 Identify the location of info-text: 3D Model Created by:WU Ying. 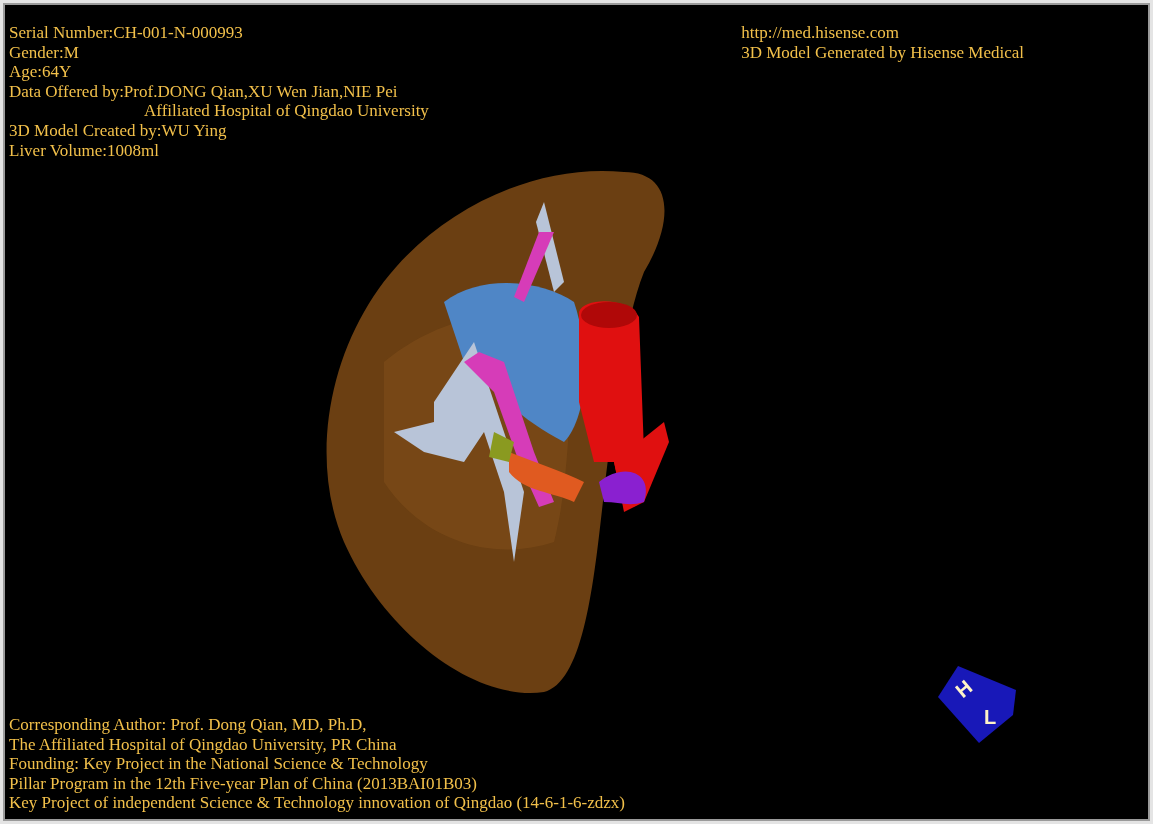
(118, 130).